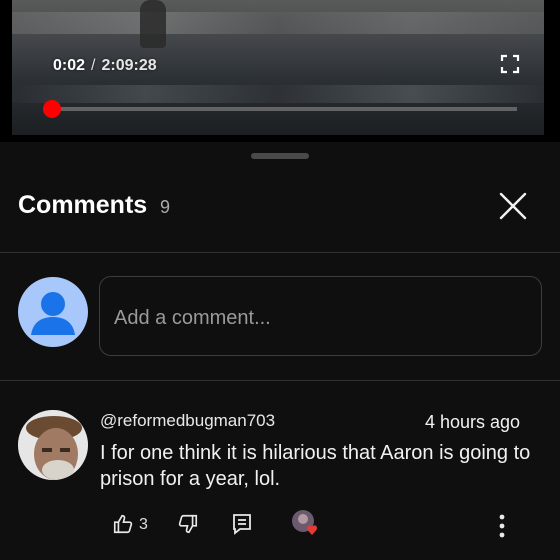 This screenshot has width=560, height=560. I want to click on progress-scrubber, so click(52, 109).